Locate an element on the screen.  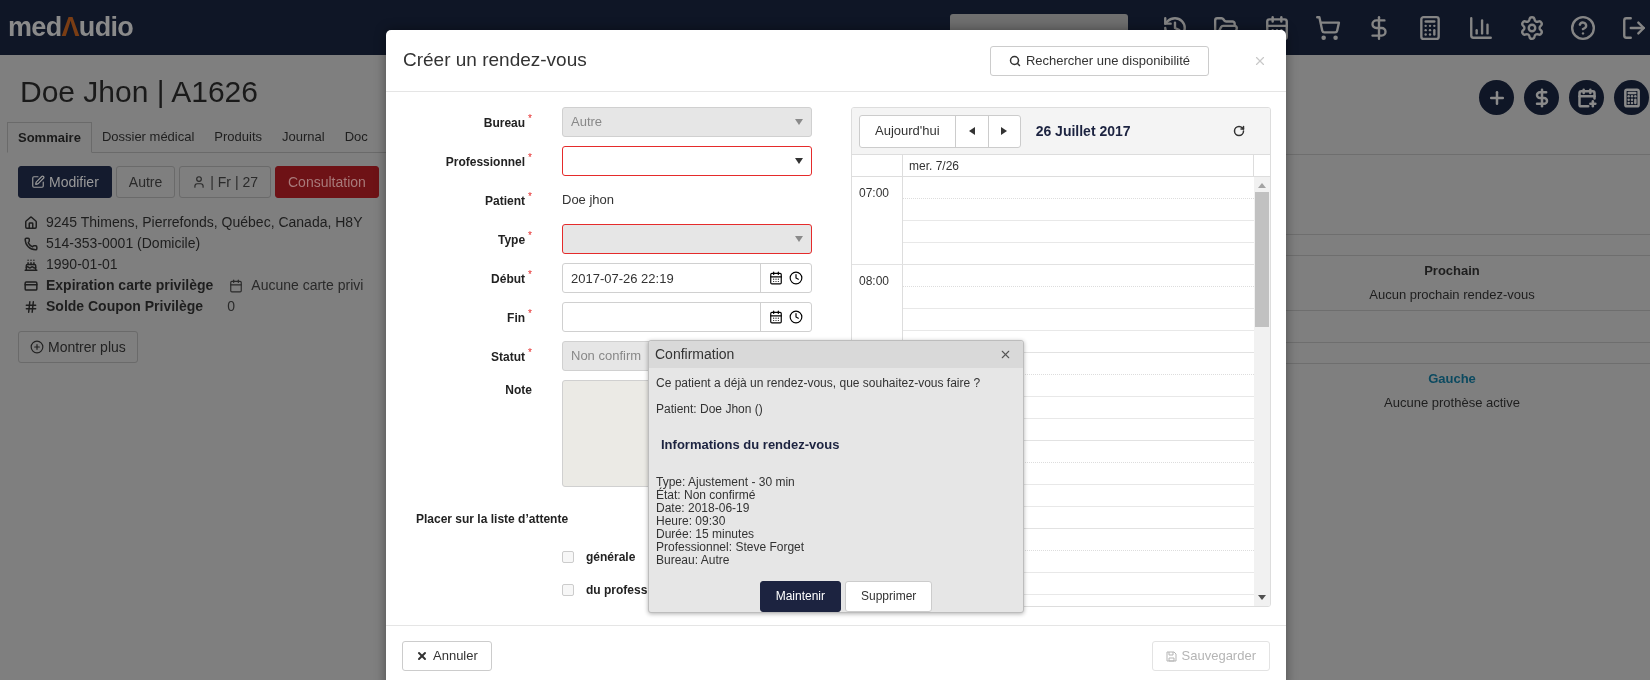
field-label: Bureau is located at coordinates (504, 123).